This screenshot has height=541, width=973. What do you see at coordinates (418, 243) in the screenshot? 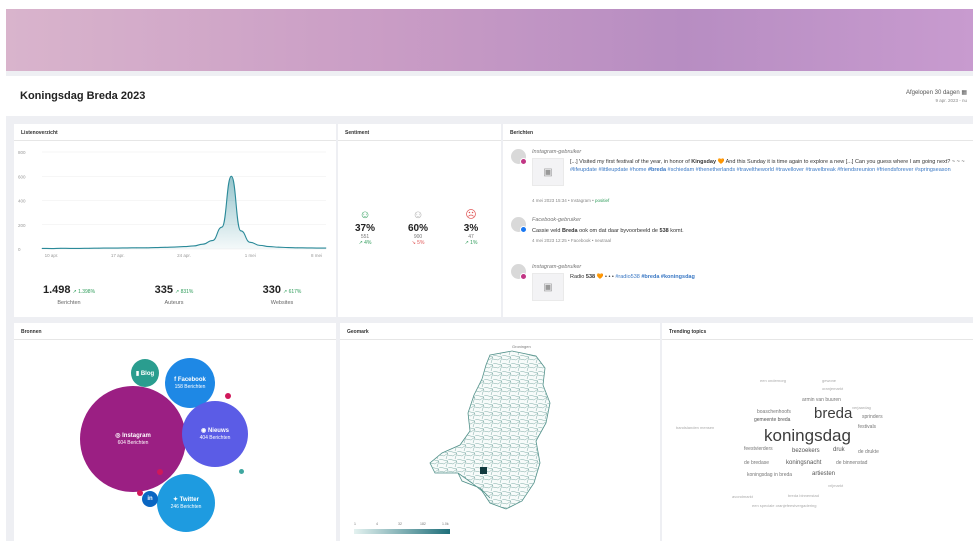
I see `sentiment-change: ↘ 5%` at bounding box center [418, 243].